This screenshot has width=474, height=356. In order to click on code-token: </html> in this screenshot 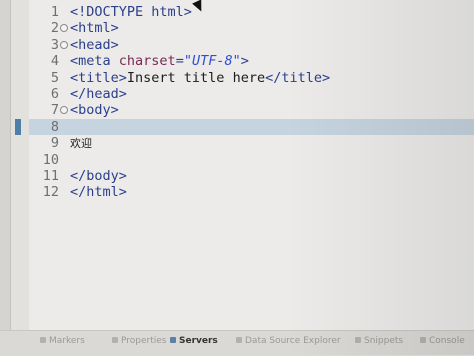, I will do `click(98, 192)`.